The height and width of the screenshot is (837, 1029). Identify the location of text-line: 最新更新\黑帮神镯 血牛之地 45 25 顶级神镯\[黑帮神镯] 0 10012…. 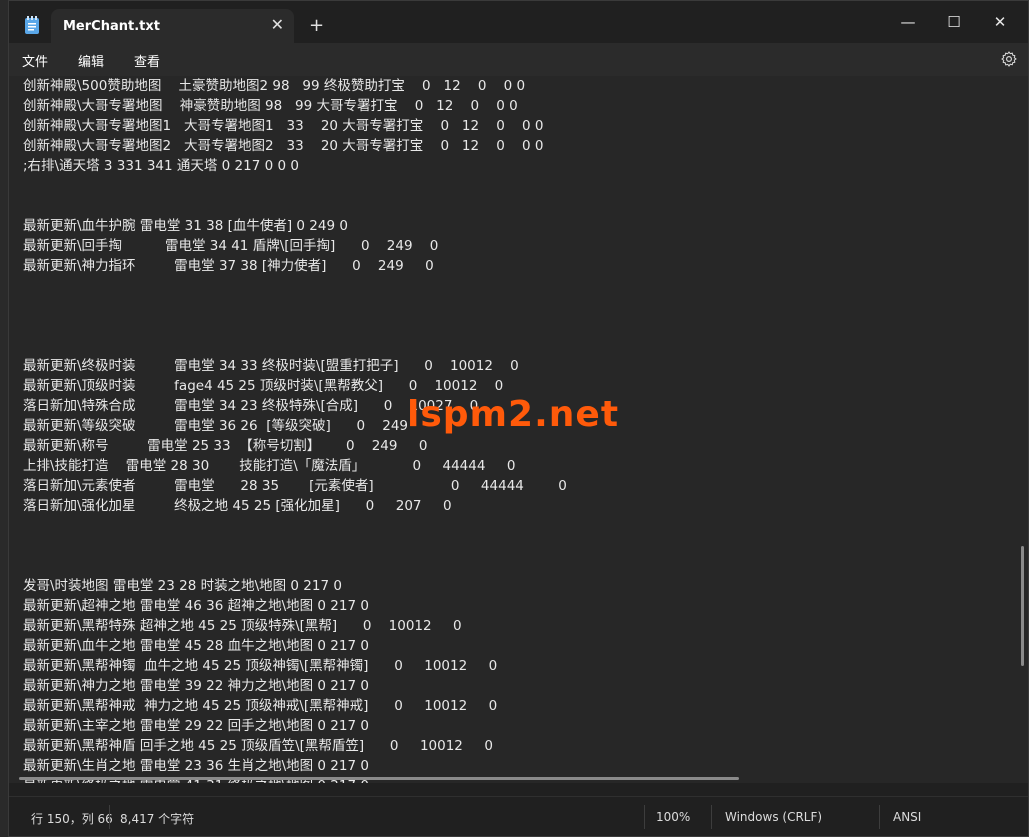
(260, 666).